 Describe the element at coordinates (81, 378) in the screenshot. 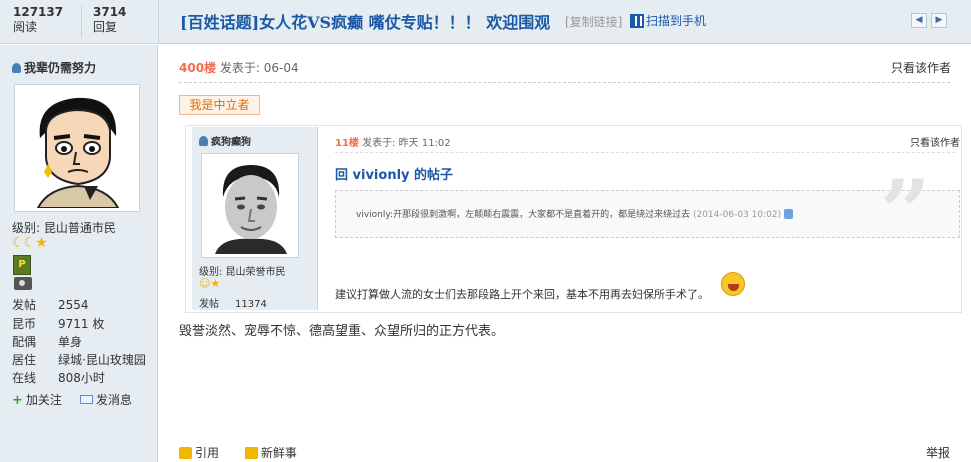

I see `stat-value: 808小时` at that location.